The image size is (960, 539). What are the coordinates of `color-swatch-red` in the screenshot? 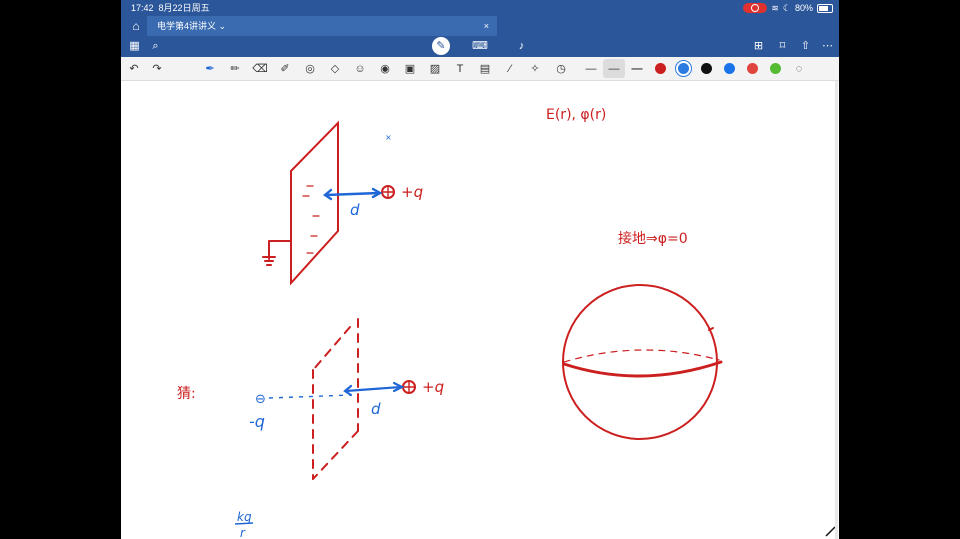 It's located at (660, 68).